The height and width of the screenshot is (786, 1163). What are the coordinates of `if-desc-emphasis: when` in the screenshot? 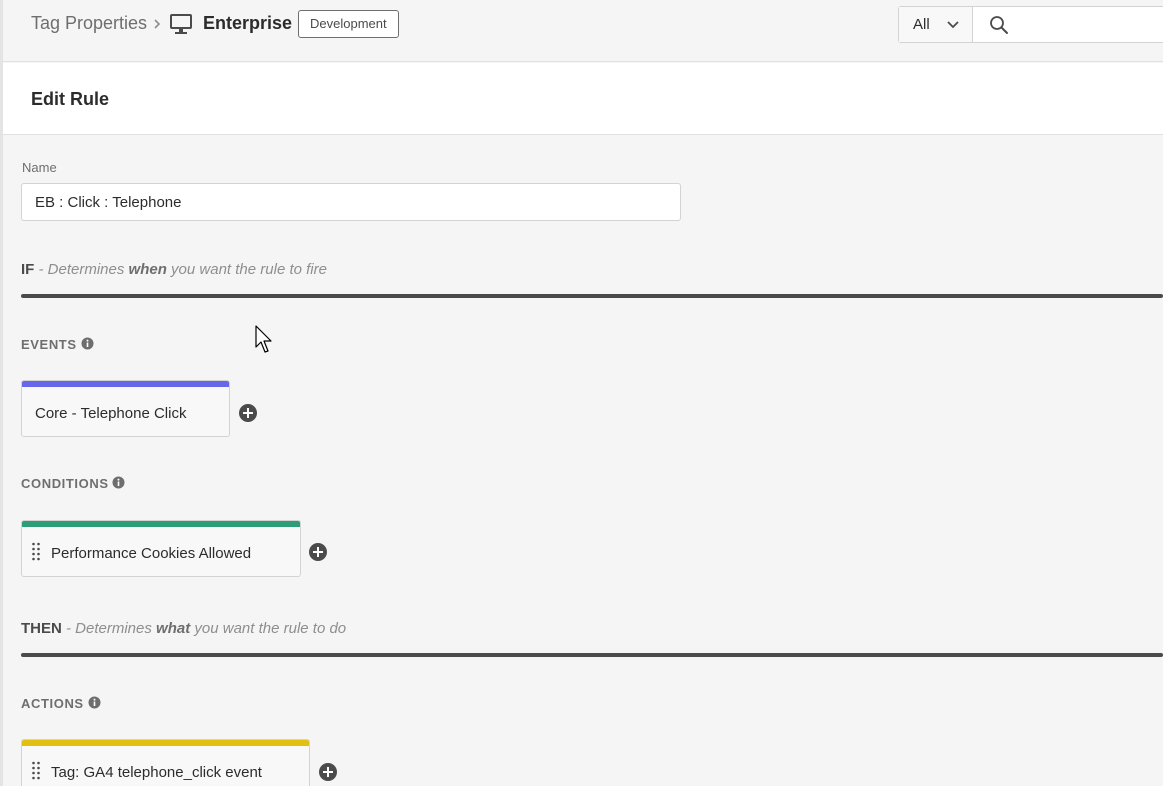 It's located at (147, 269).